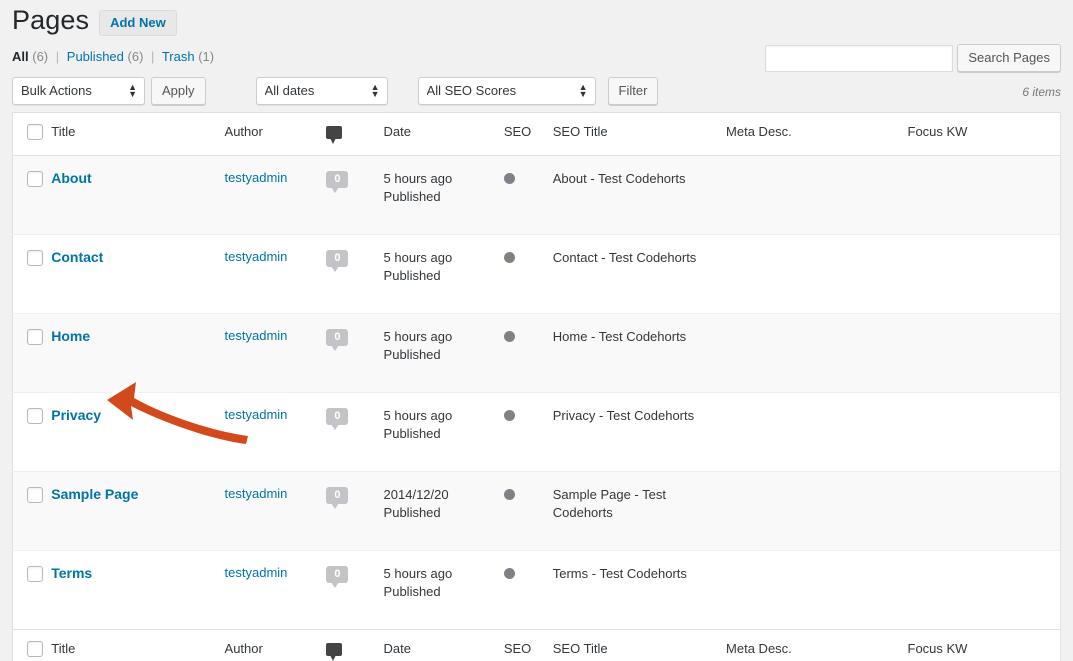  Describe the element at coordinates (528, 134) in the screenshot. I see `column-header-seo: SEO` at that location.